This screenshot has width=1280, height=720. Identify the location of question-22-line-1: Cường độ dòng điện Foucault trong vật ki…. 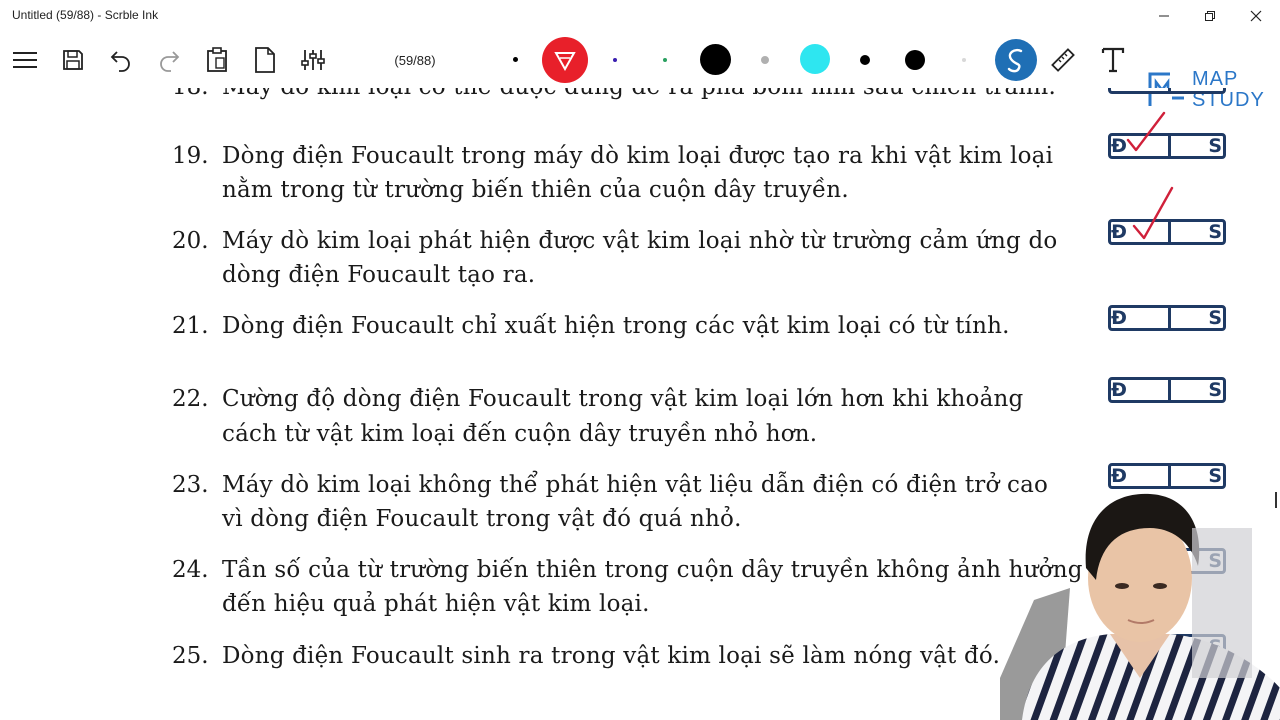
(623, 399).